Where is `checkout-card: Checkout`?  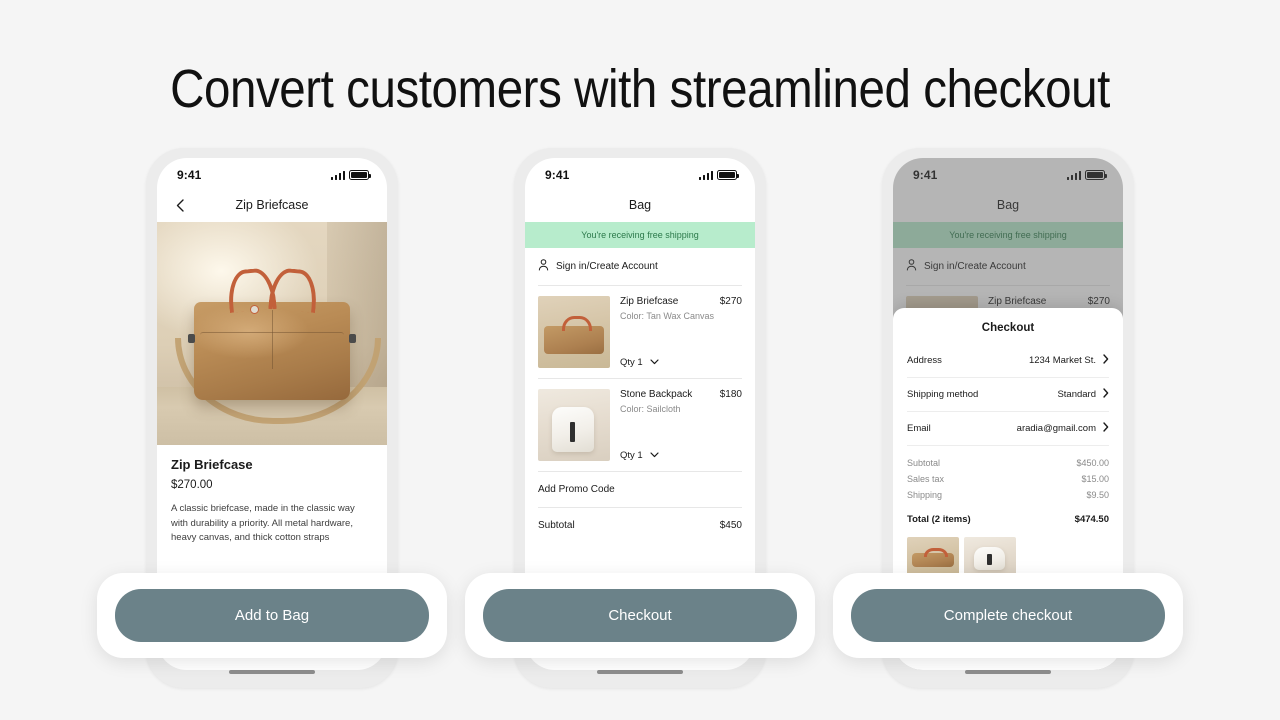 checkout-card: Checkout is located at coordinates (640, 615).